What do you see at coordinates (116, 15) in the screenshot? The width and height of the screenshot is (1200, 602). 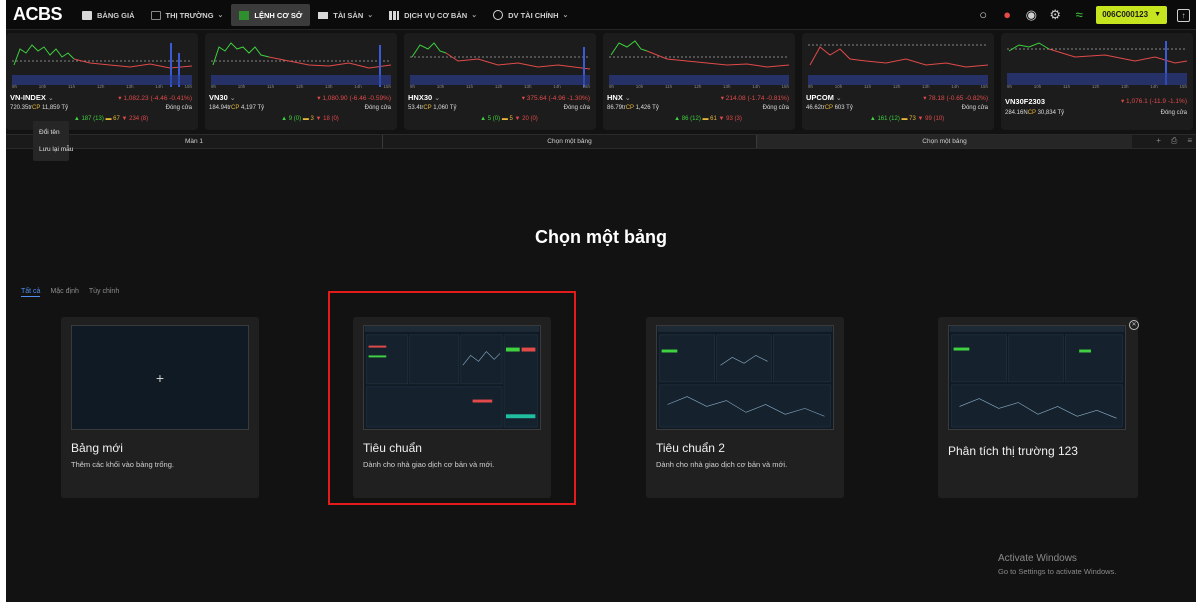 I see `nav-label: BẢNG GIÁ` at bounding box center [116, 15].